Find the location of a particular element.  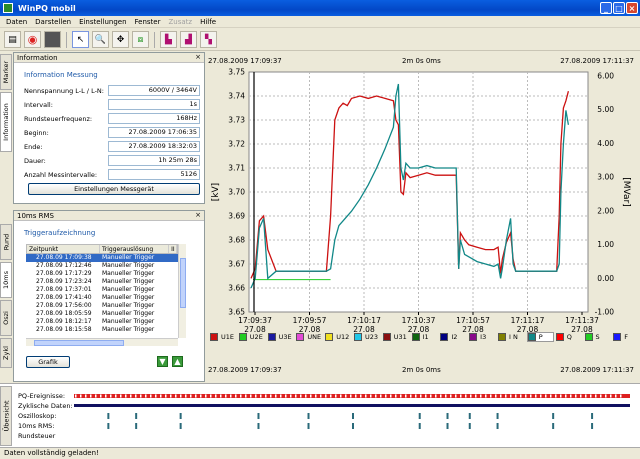

legend-item-p: P is located at coordinates (540, 337).